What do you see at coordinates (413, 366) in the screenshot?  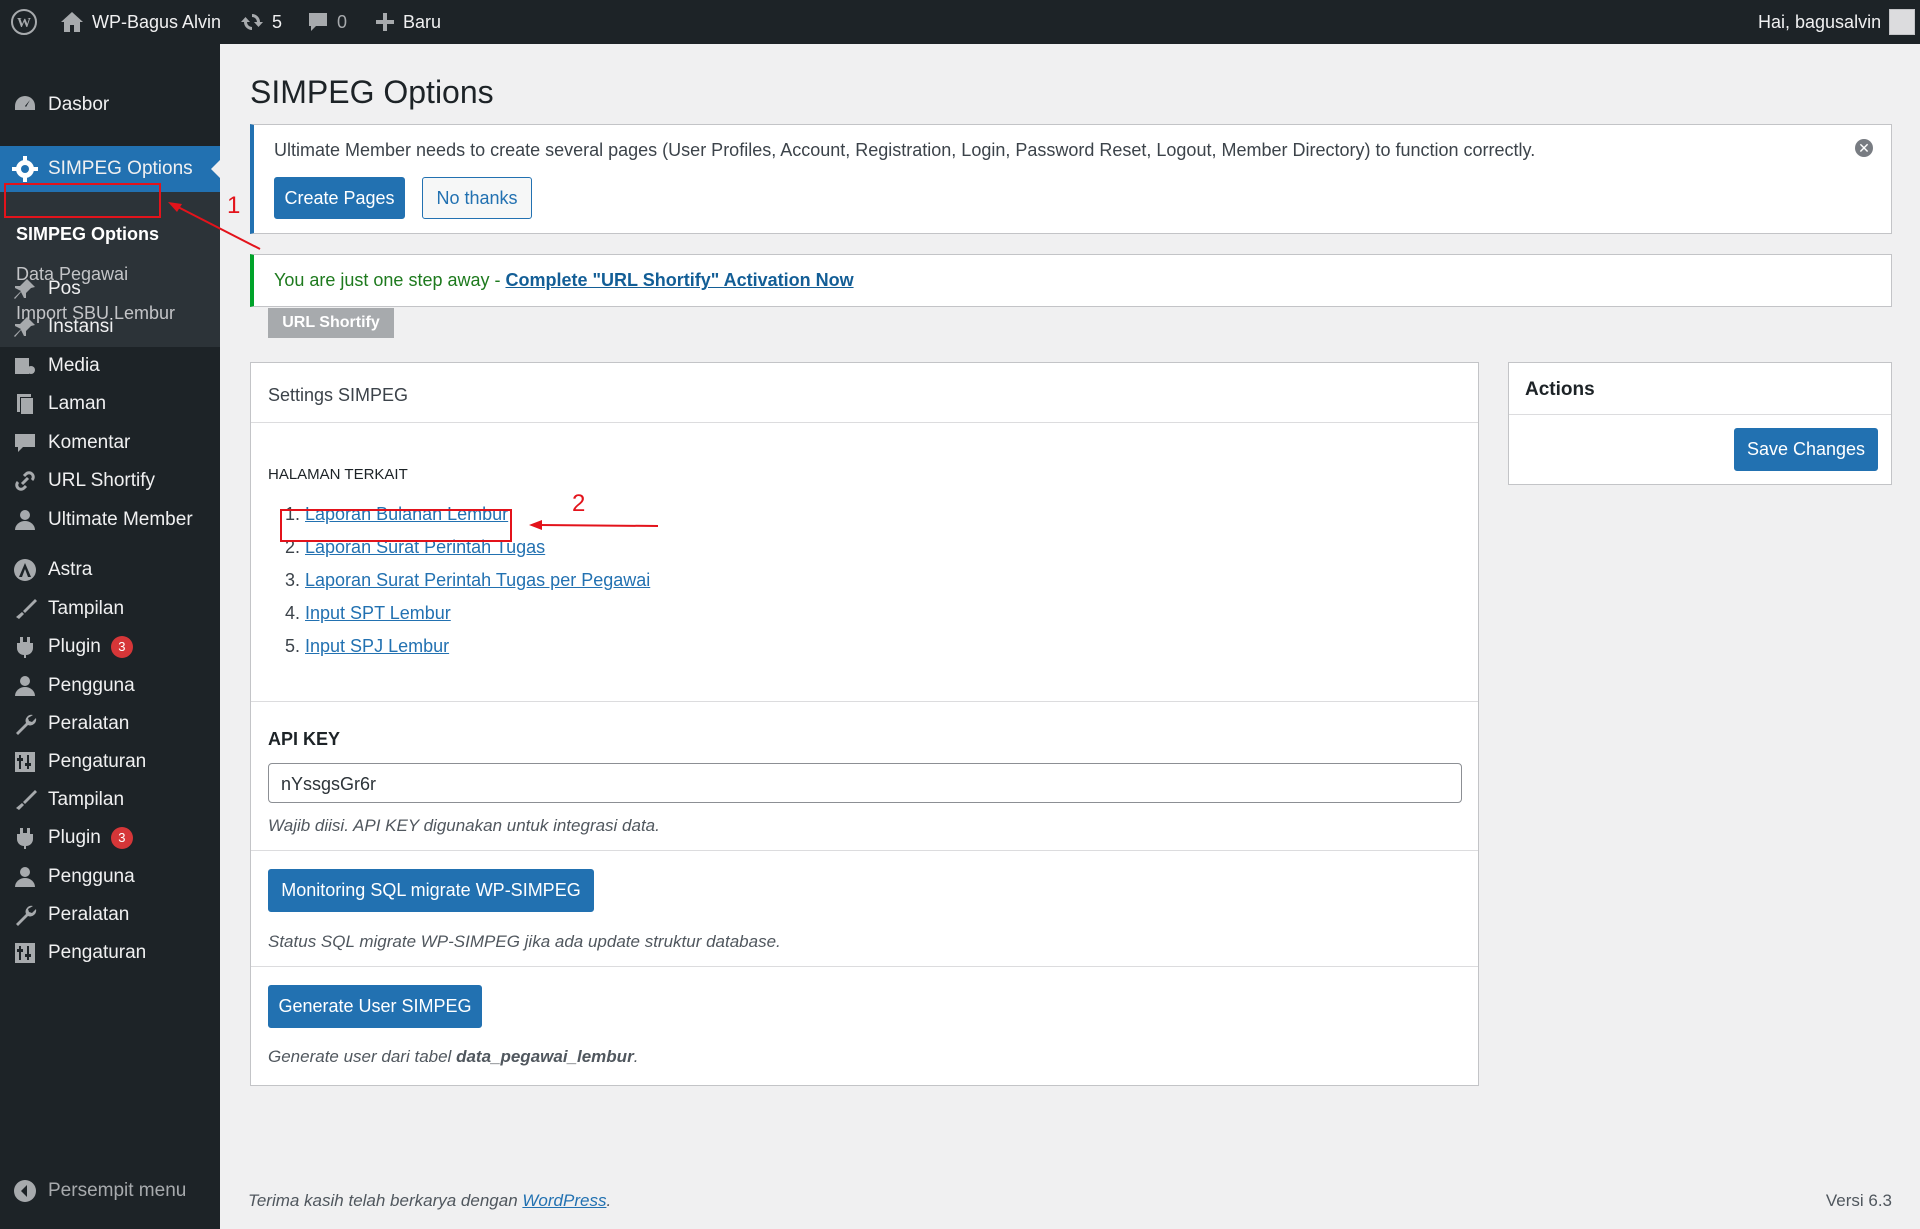 I see `annotation-arrows` at bounding box center [413, 366].